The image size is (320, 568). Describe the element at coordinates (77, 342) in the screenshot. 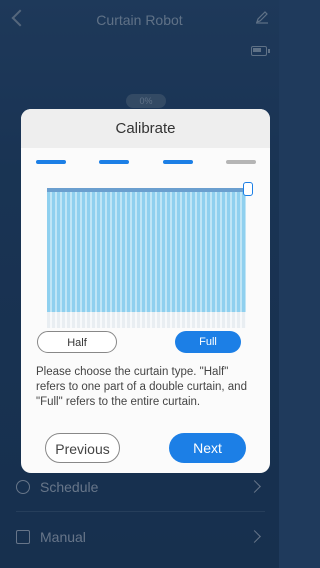

I see `half-curtain-button: Half` at that location.